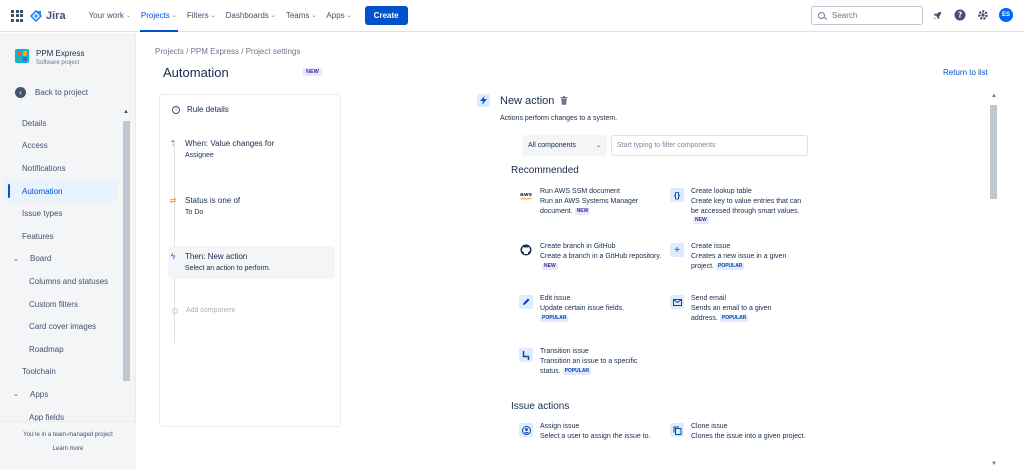  I want to click on nav-projects-label: Projects, so click(155, 15).